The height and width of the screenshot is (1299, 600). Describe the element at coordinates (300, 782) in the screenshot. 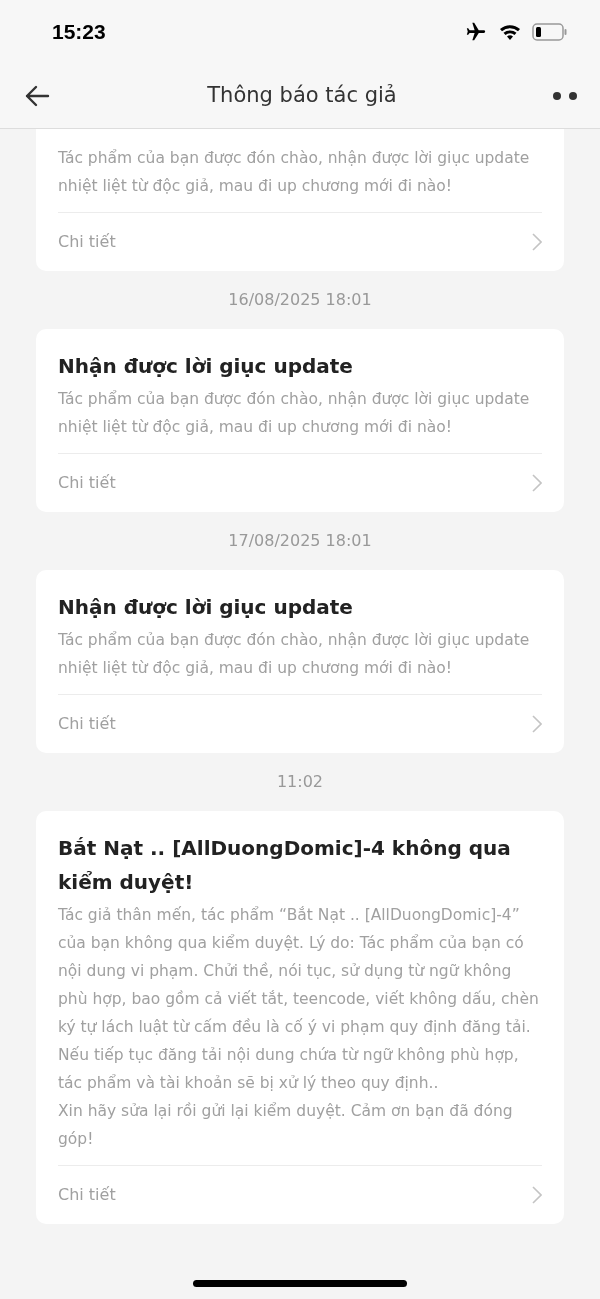

I see `timestamp: 11:02` at that location.